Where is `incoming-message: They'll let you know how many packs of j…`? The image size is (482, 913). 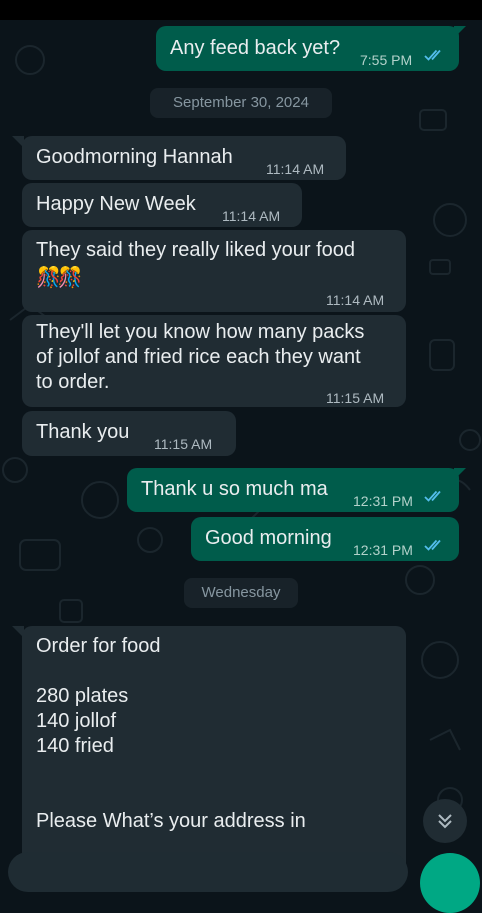
incoming-message: They'll let you know how many packs of j… is located at coordinates (214, 361).